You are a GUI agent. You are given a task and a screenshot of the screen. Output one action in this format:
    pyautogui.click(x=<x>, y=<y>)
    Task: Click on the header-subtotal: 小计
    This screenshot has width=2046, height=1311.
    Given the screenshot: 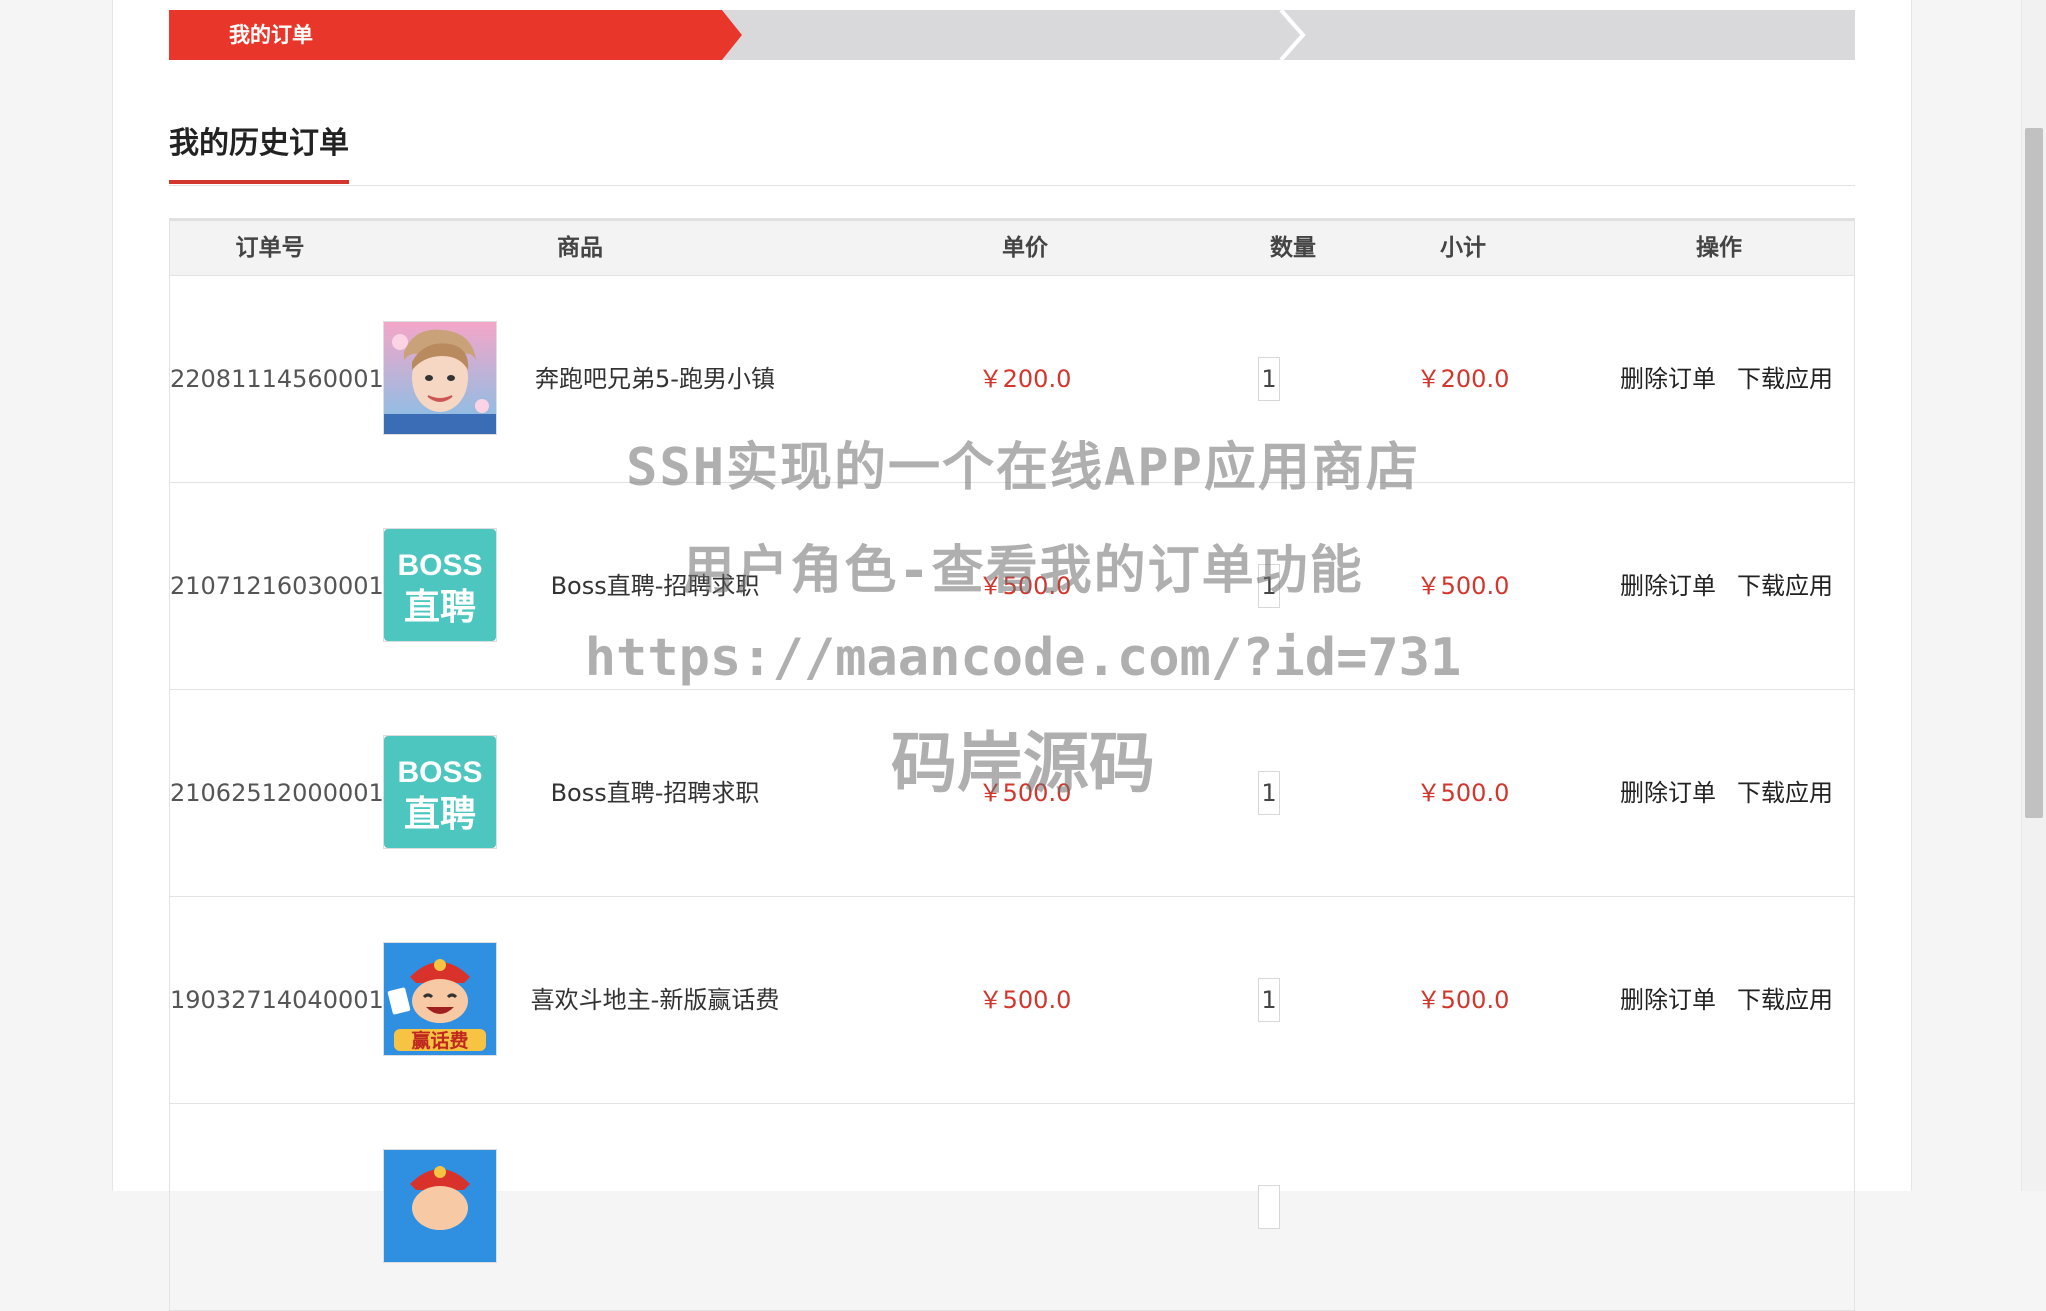 What is the action you would take?
    pyautogui.click(x=1463, y=248)
    